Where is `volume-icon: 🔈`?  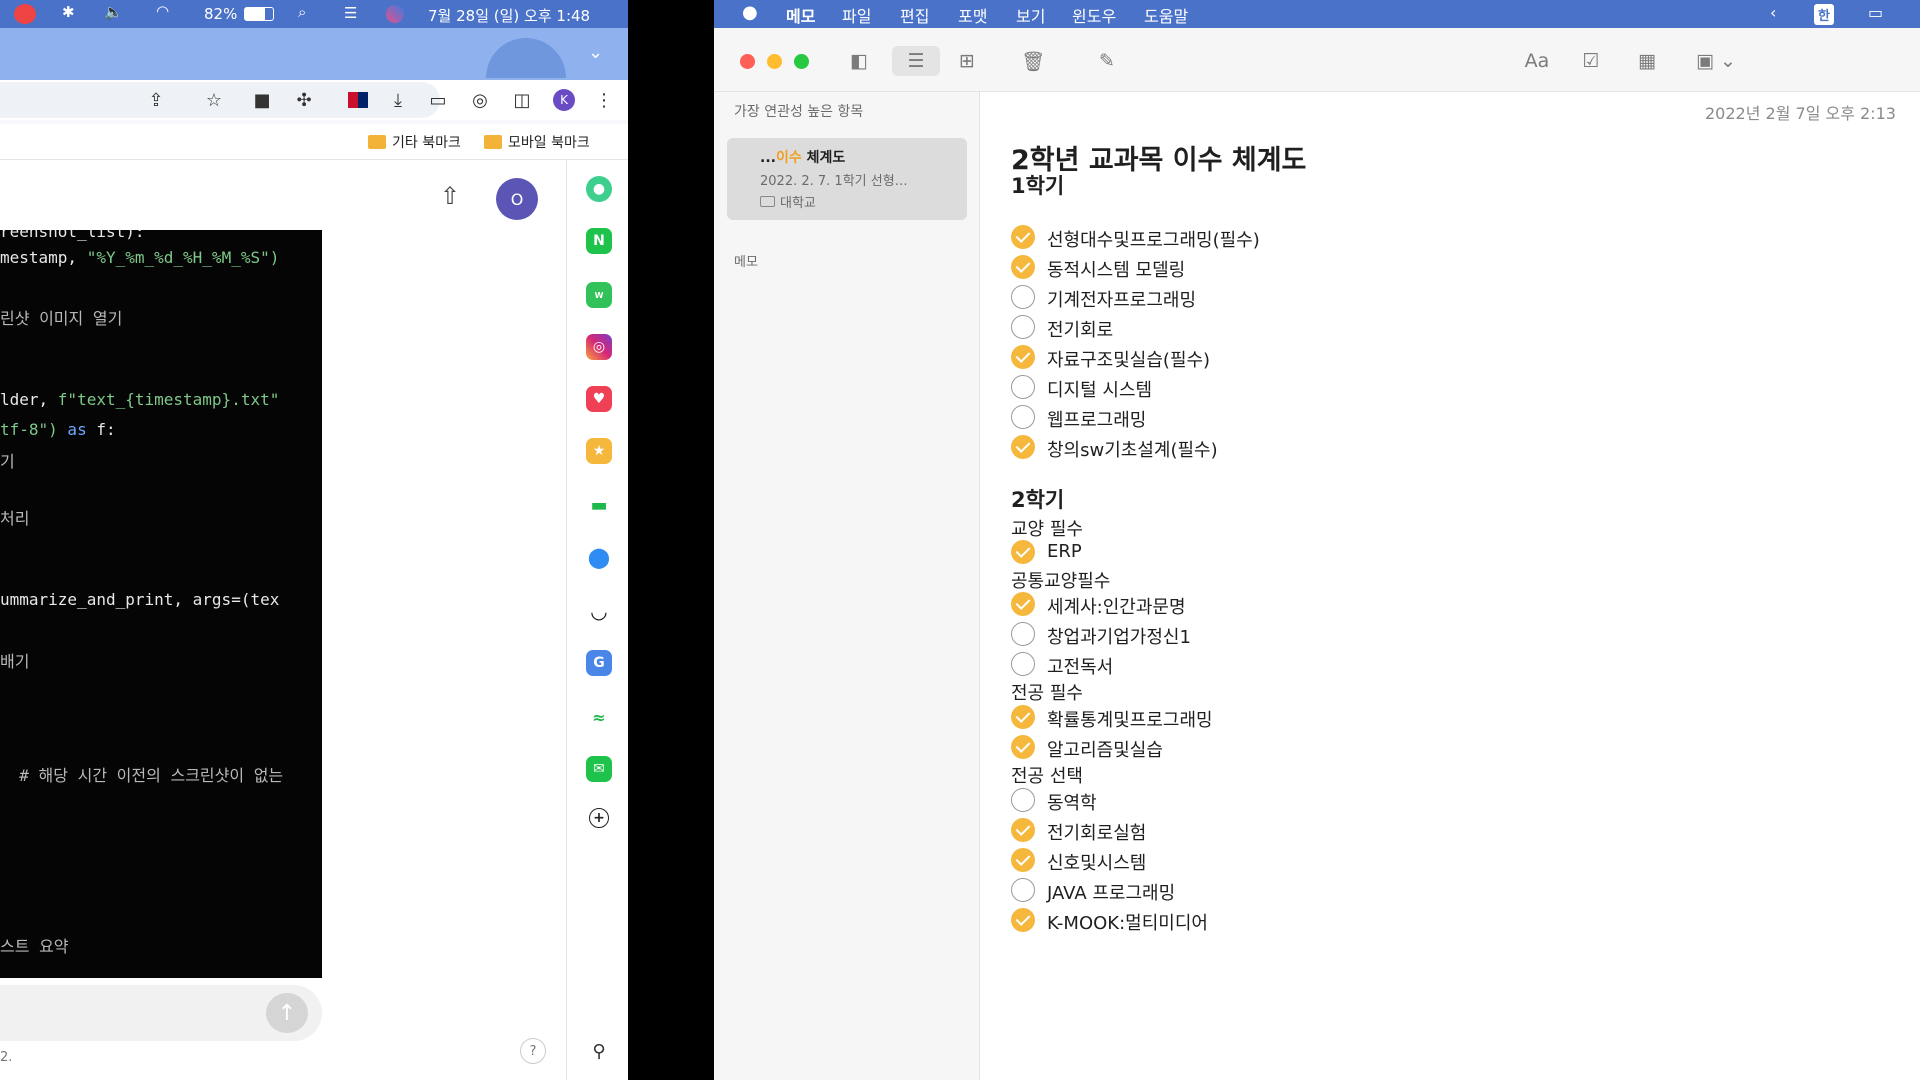 volume-icon: 🔈 is located at coordinates (113, 12).